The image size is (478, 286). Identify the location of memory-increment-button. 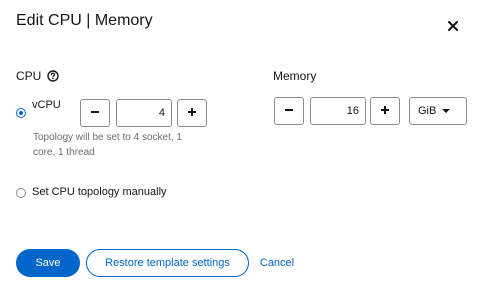
(385, 111).